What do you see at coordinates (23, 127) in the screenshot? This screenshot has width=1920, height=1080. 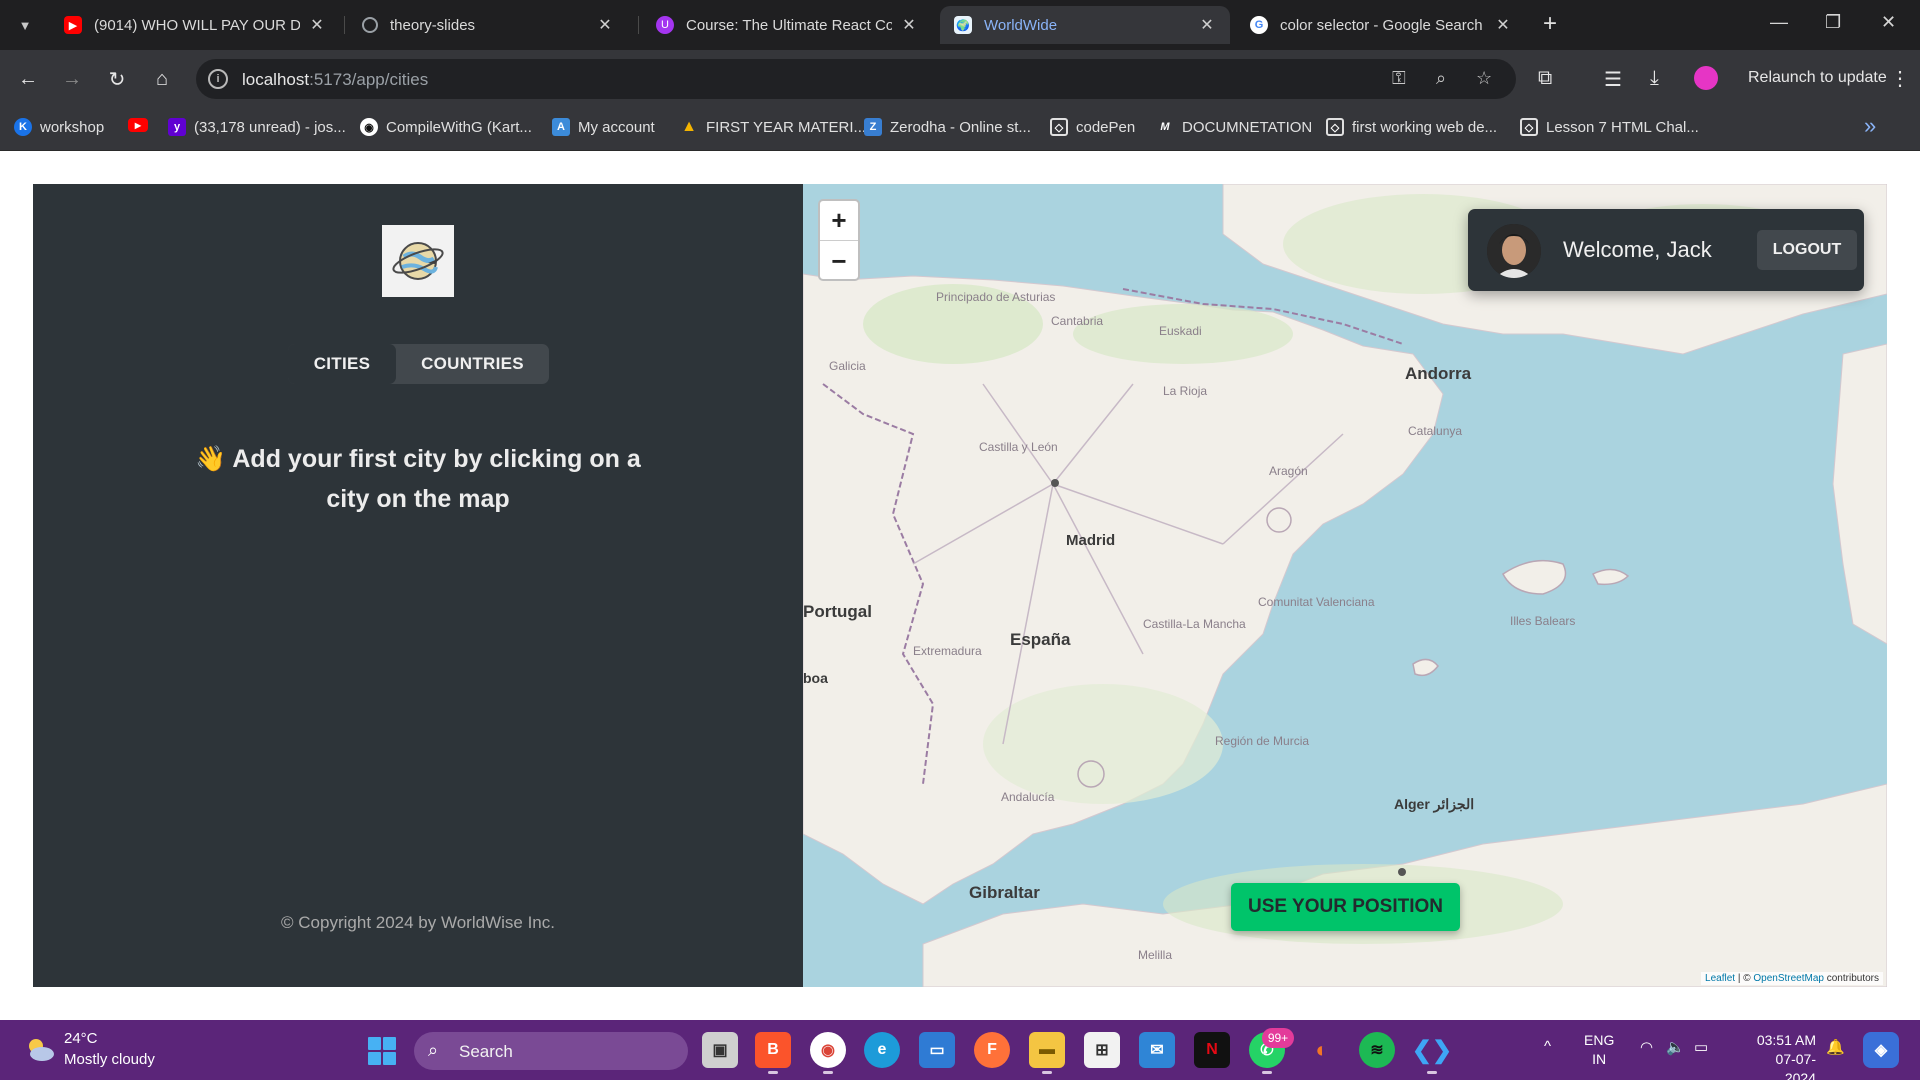 I see `k-icon: K` at bounding box center [23, 127].